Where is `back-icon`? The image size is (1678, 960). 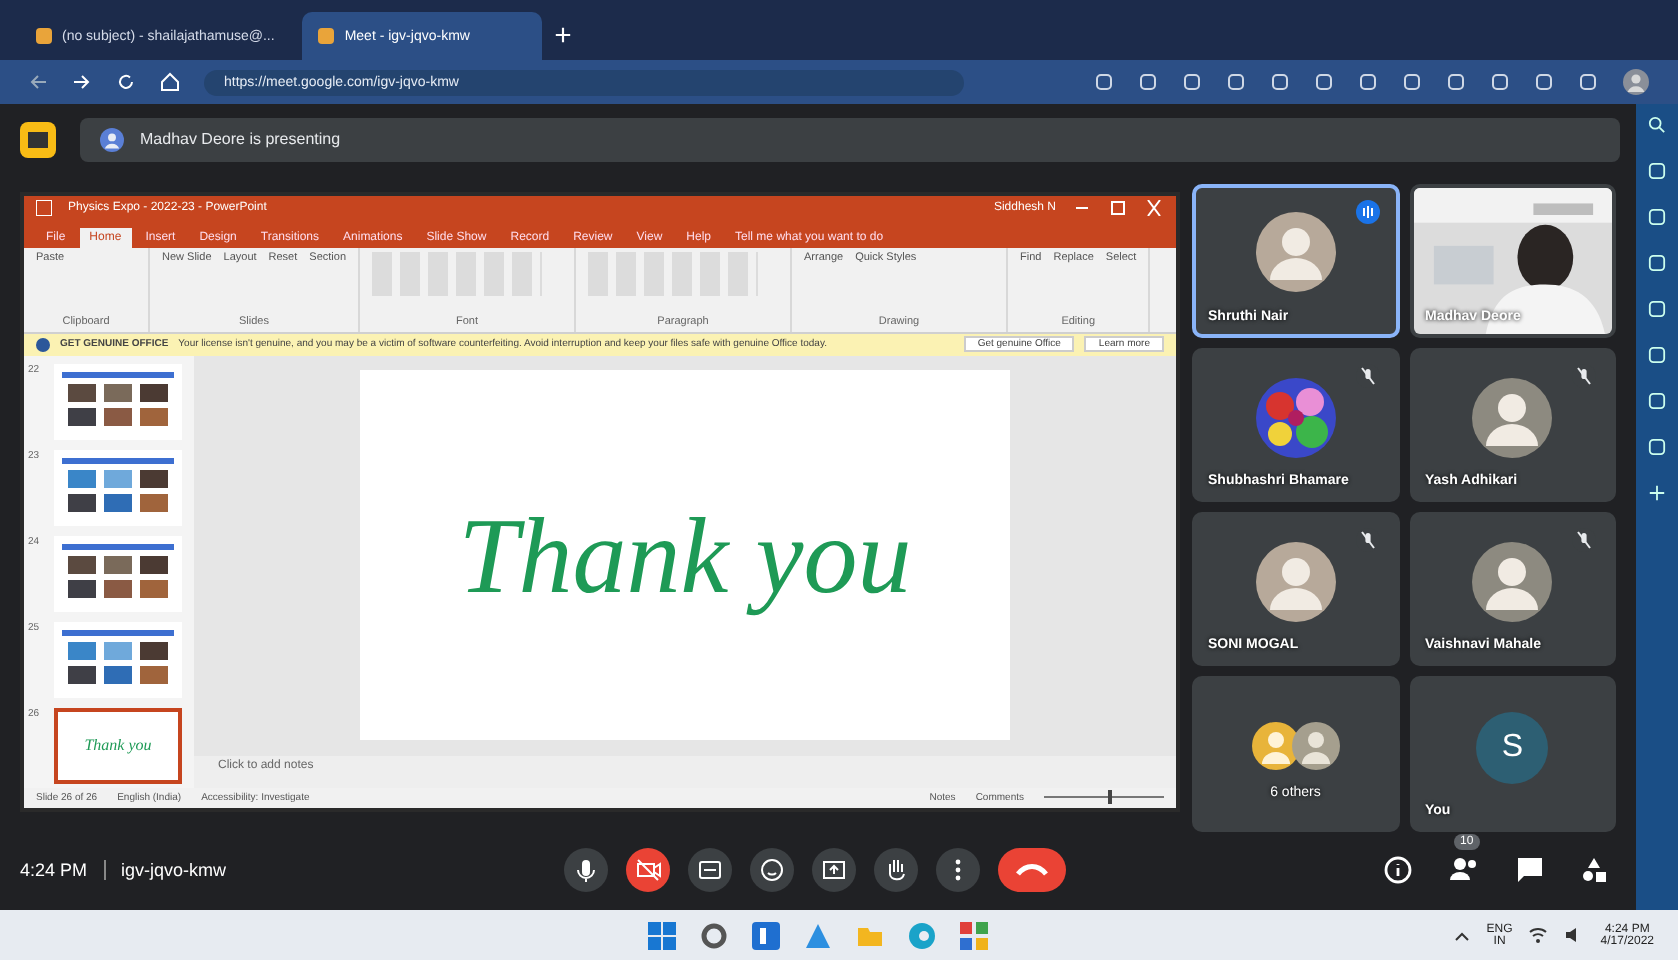
back-icon is located at coordinates (38, 82).